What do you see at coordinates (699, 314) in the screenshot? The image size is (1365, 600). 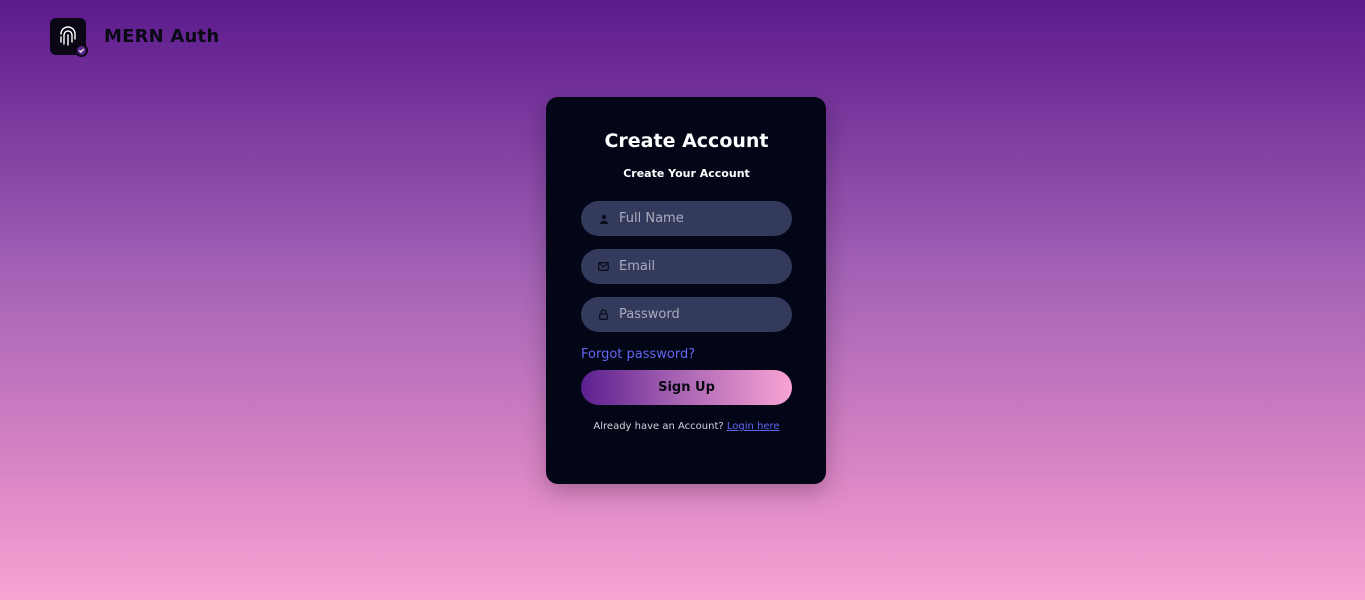 I see `password-input` at bounding box center [699, 314].